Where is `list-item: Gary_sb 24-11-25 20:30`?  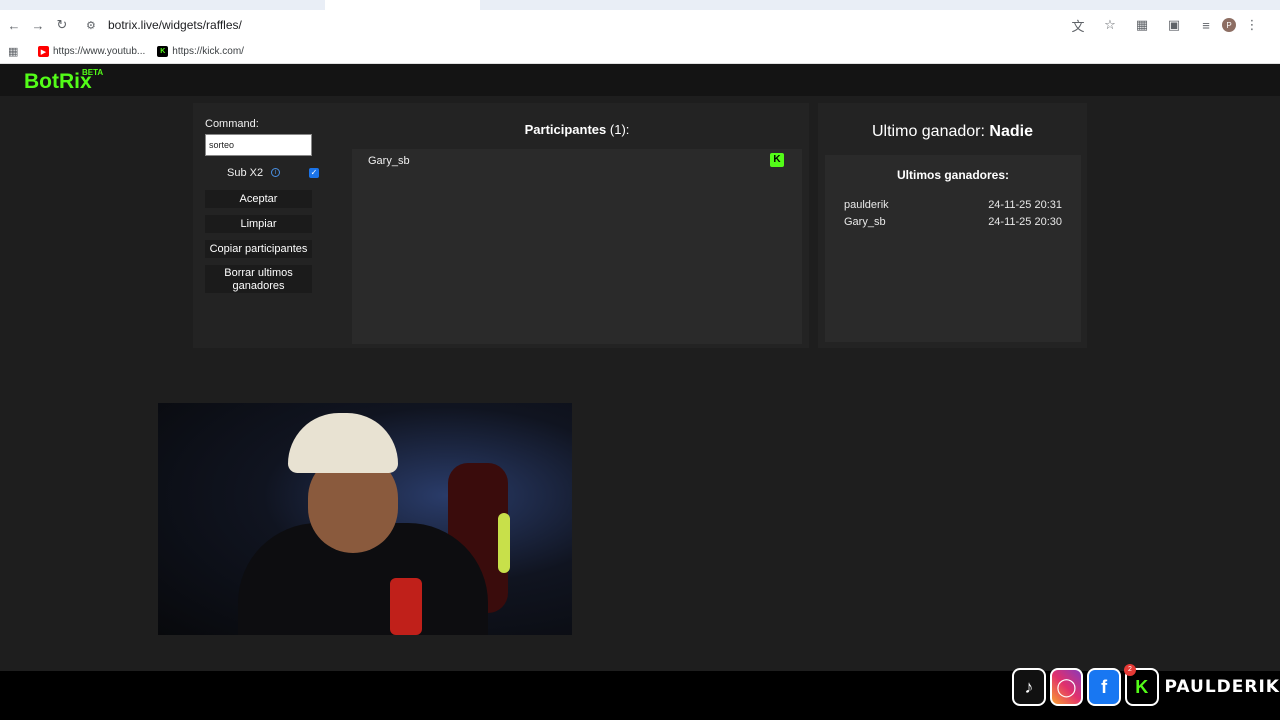 list-item: Gary_sb 24-11-25 20:30 is located at coordinates (953, 223).